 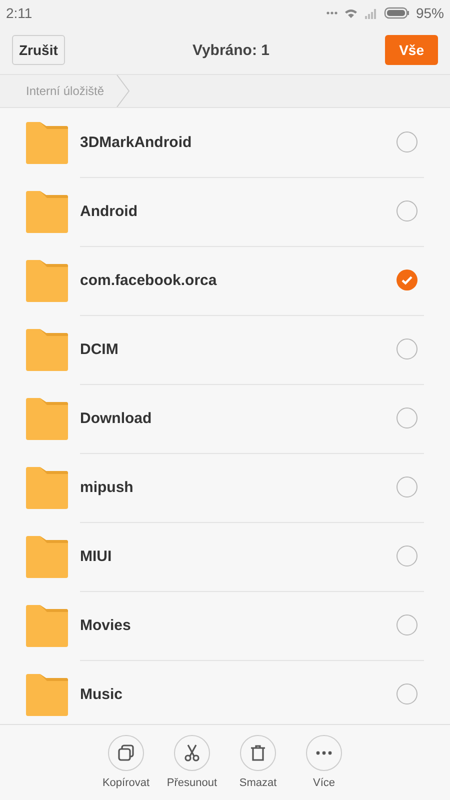 I want to click on scissors-icon, so click(x=192, y=753).